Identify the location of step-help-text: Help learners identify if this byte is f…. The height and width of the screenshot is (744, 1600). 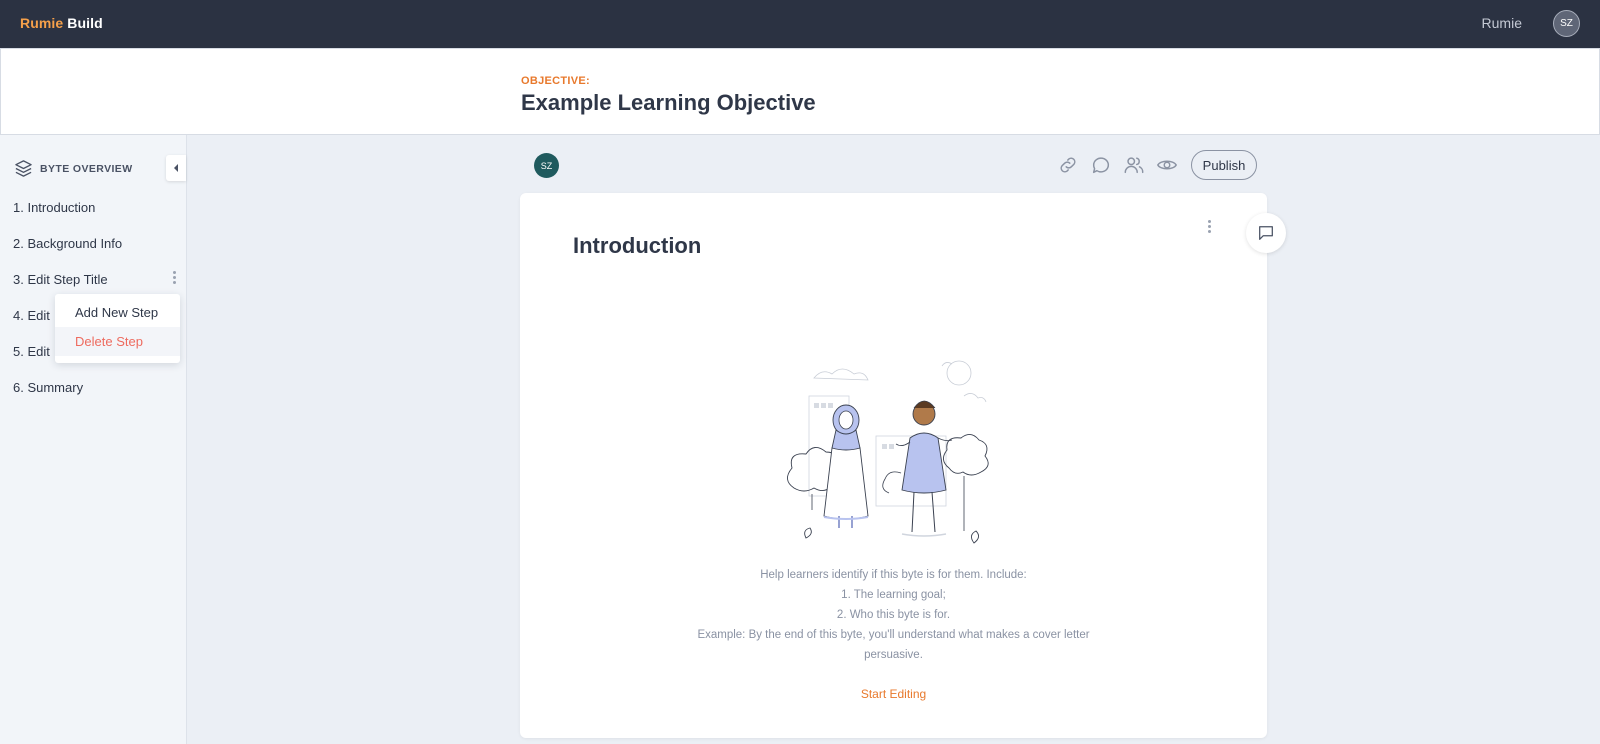
(893, 615).